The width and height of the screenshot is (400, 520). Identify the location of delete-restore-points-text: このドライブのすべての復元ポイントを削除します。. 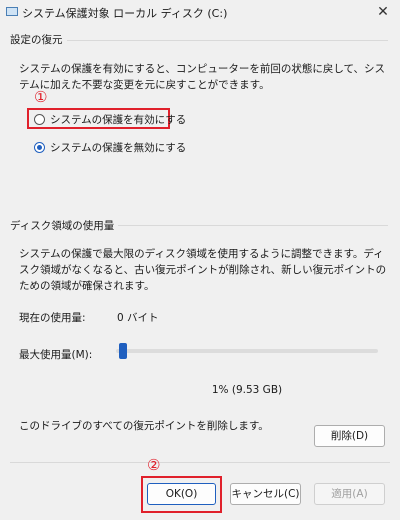
(144, 426).